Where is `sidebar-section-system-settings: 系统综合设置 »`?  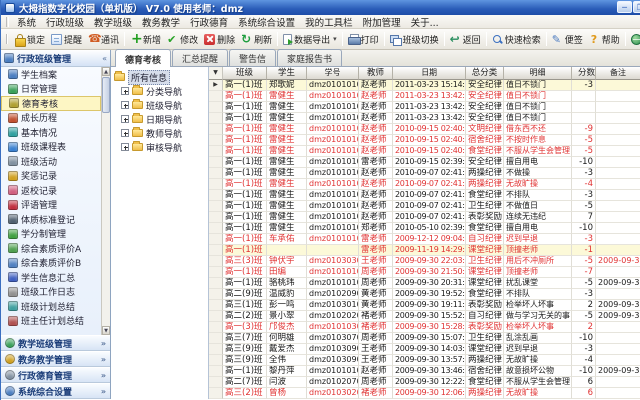
sidebar-section-system-settings: 系统综合设置 » is located at coordinates (55, 391).